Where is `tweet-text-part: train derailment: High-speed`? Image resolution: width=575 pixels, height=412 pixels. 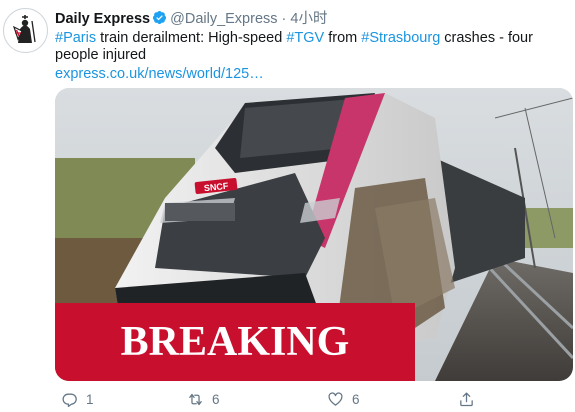
tweet-text-part: train derailment: High-speed is located at coordinates (191, 38).